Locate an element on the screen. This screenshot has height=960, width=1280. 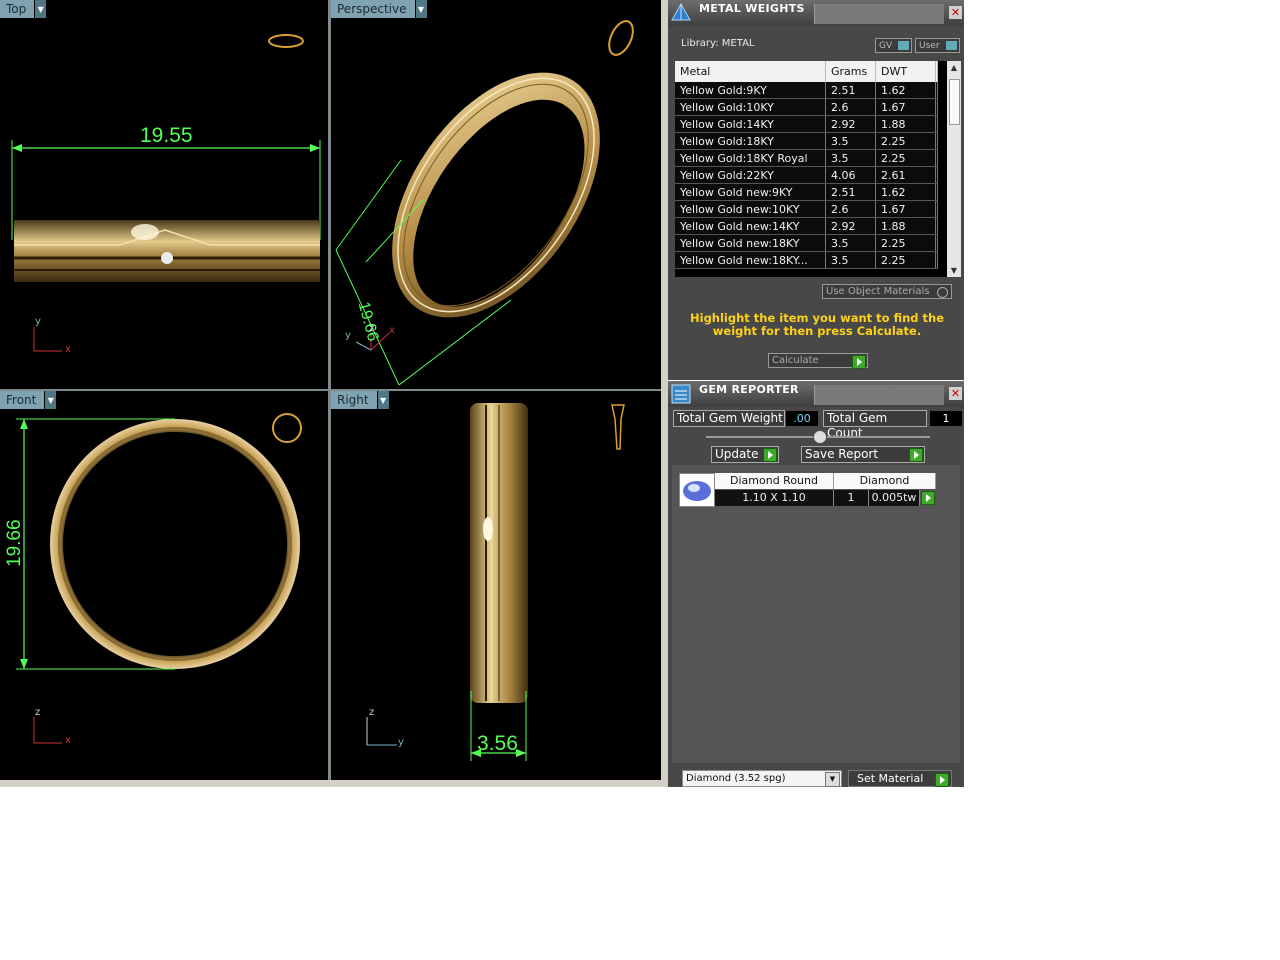
metal-cell: Yellow Gold:18KY Royal is located at coordinates (750, 158).